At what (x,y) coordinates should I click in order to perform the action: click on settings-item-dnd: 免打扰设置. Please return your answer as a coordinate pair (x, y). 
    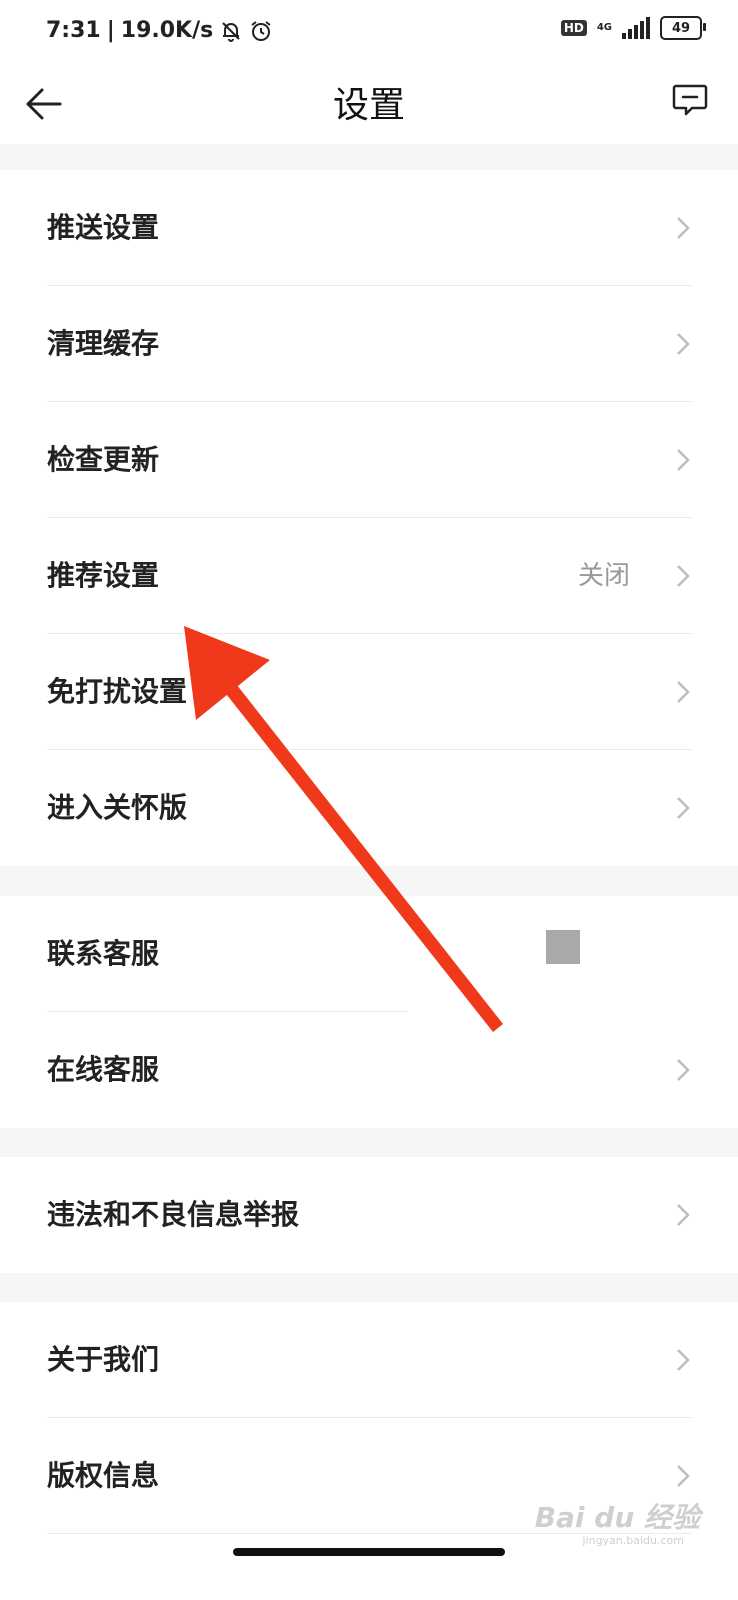
    Looking at the image, I should click on (369, 692).